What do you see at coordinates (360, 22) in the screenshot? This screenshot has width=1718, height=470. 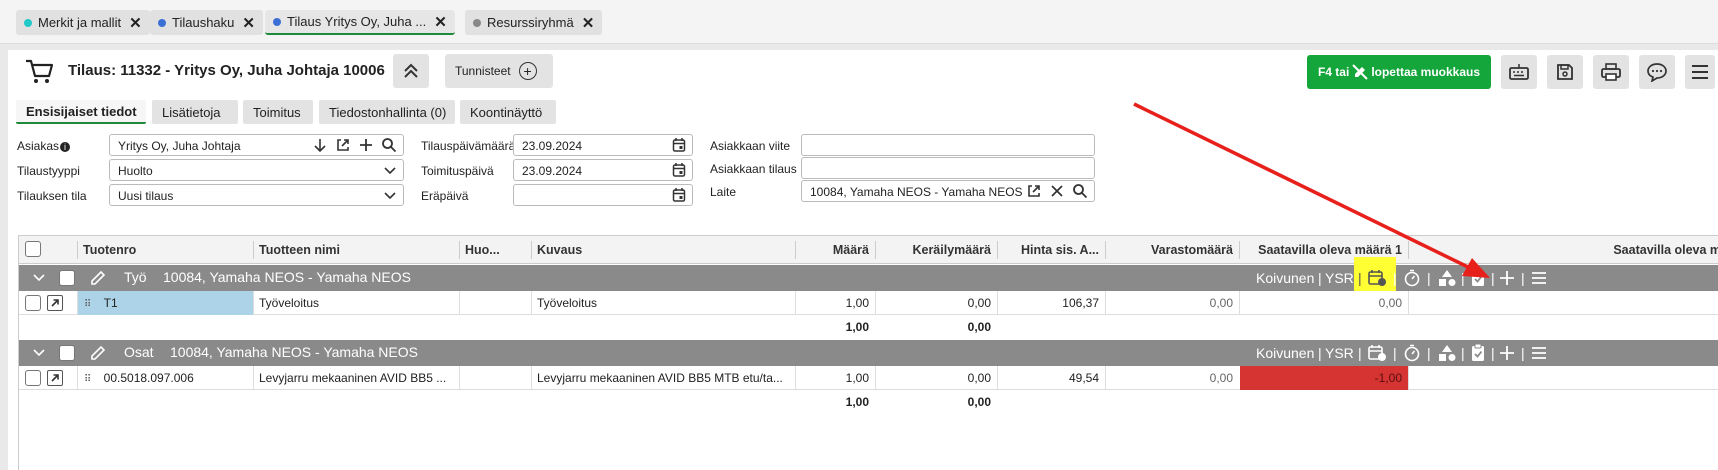 I see `tab-tilaus: Tilaus Yritys Oy, Juha ... ✕` at bounding box center [360, 22].